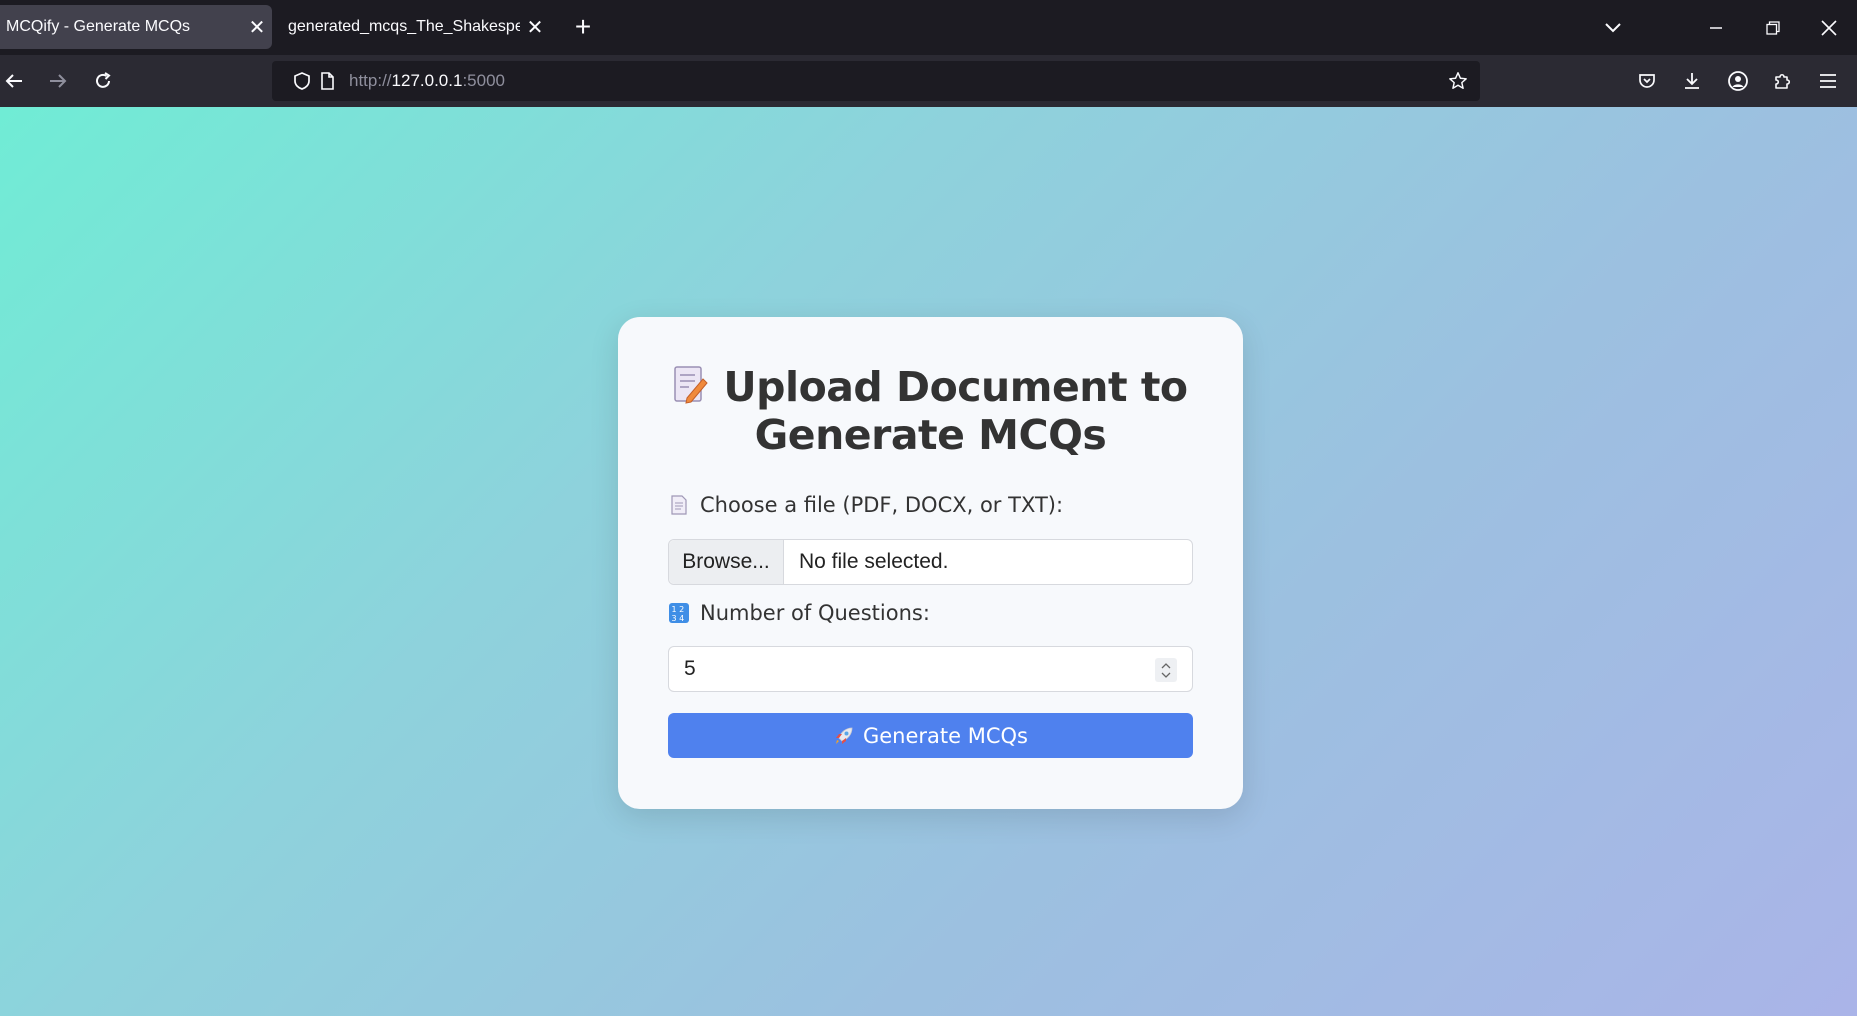 This screenshot has width=1857, height=1016. Describe the element at coordinates (679, 505) in the screenshot. I see `page-icon` at that location.